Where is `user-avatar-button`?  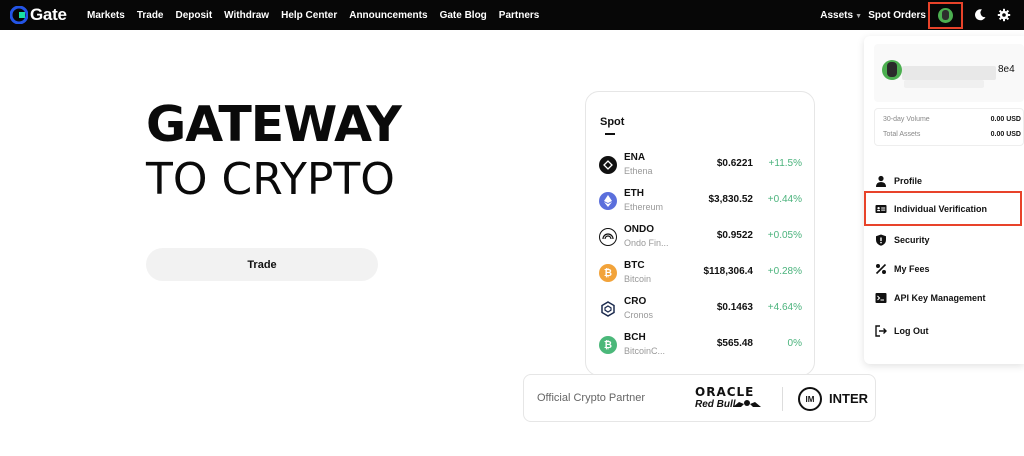
user-avatar-button is located at coordinates (945, 15).